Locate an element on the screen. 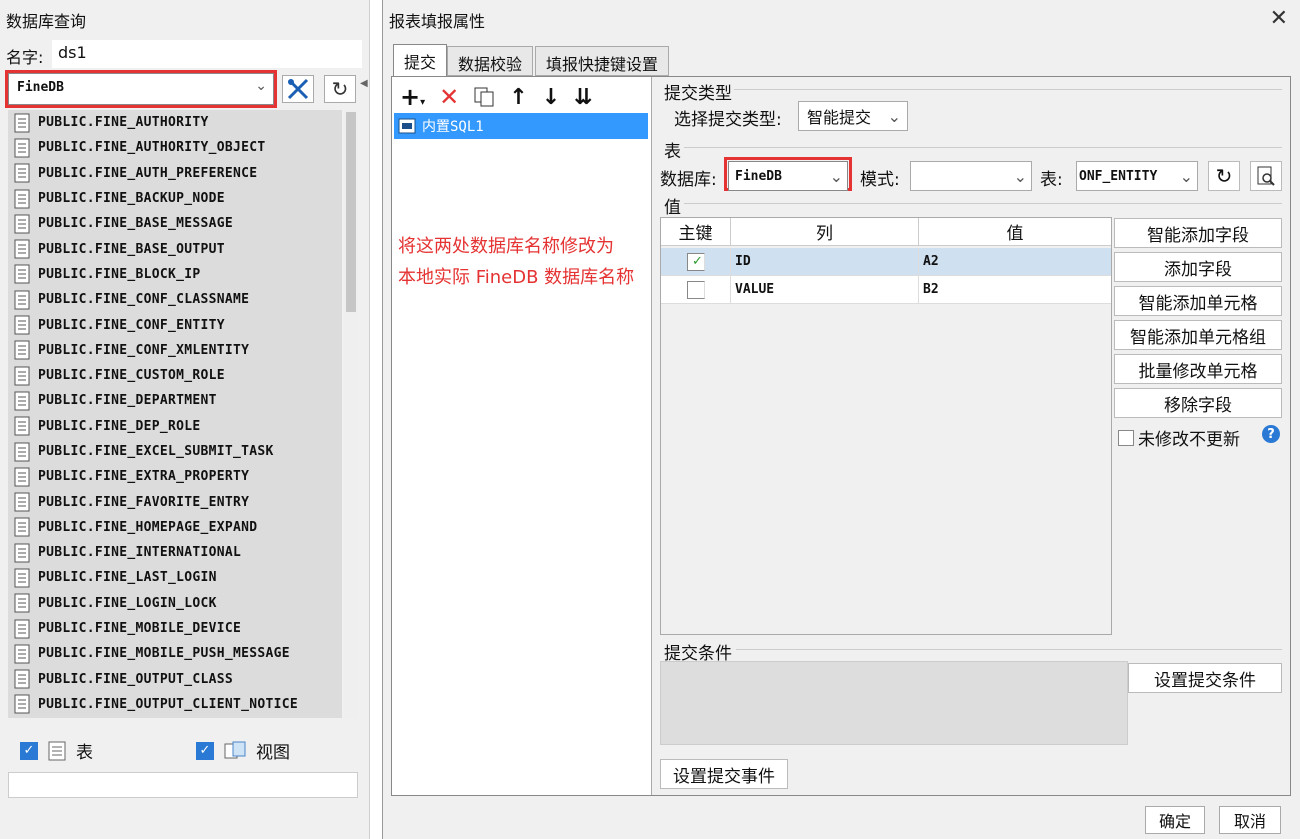 This screenshot has height=839, width=1300. schema-select: ⌄ is located at coordinates (971, 176).